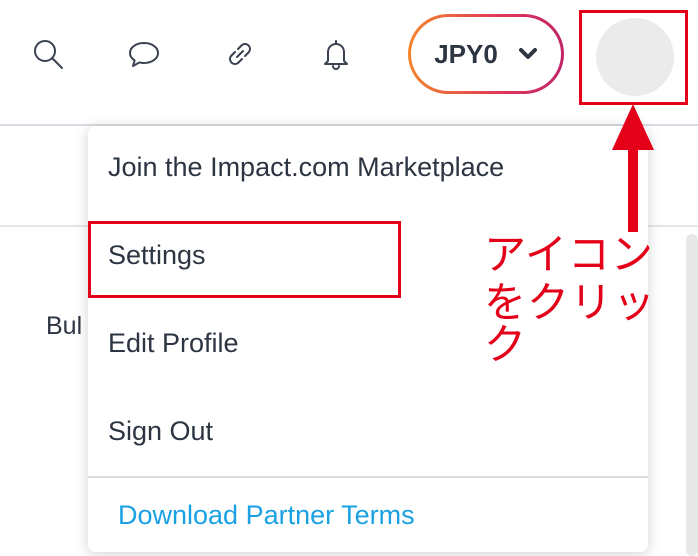 The width and height of the screenshot is (698, 556). I want to click on annotation-line-2: をクリック, so click(570, 323).